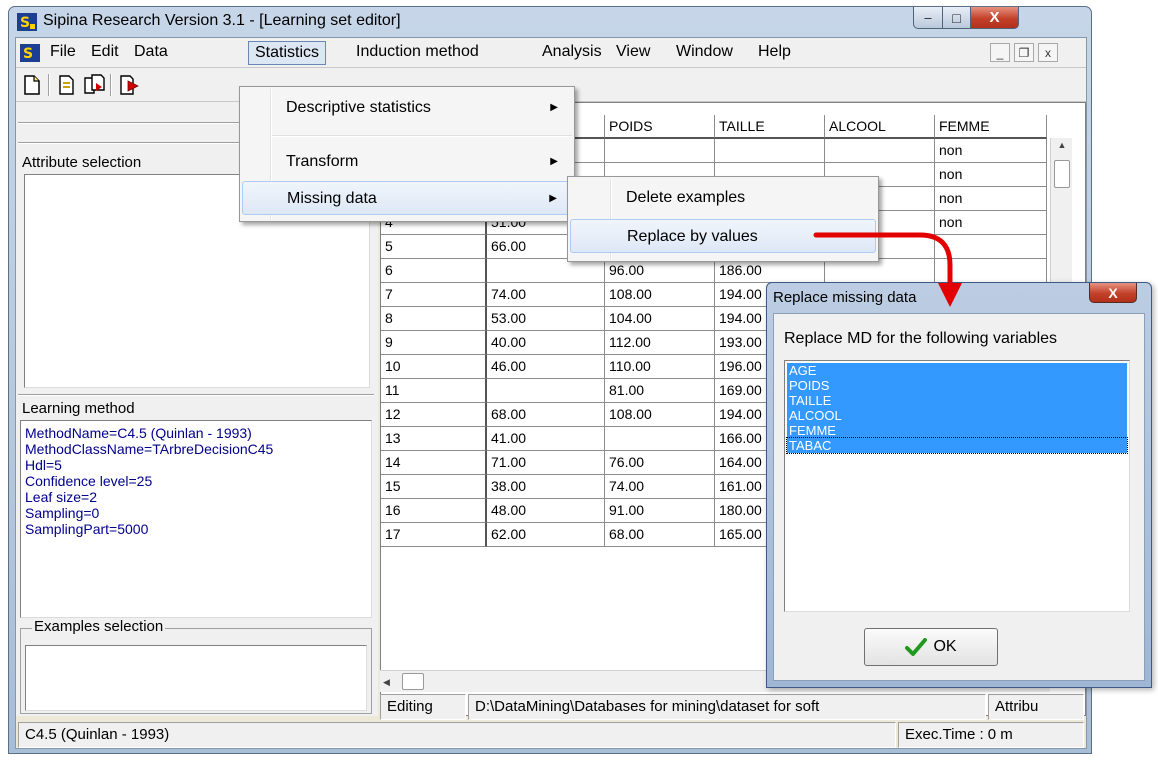  Describe the element at coordinates (105, 53) in the screenshot. I see `menu-edit: Edit` at that location.